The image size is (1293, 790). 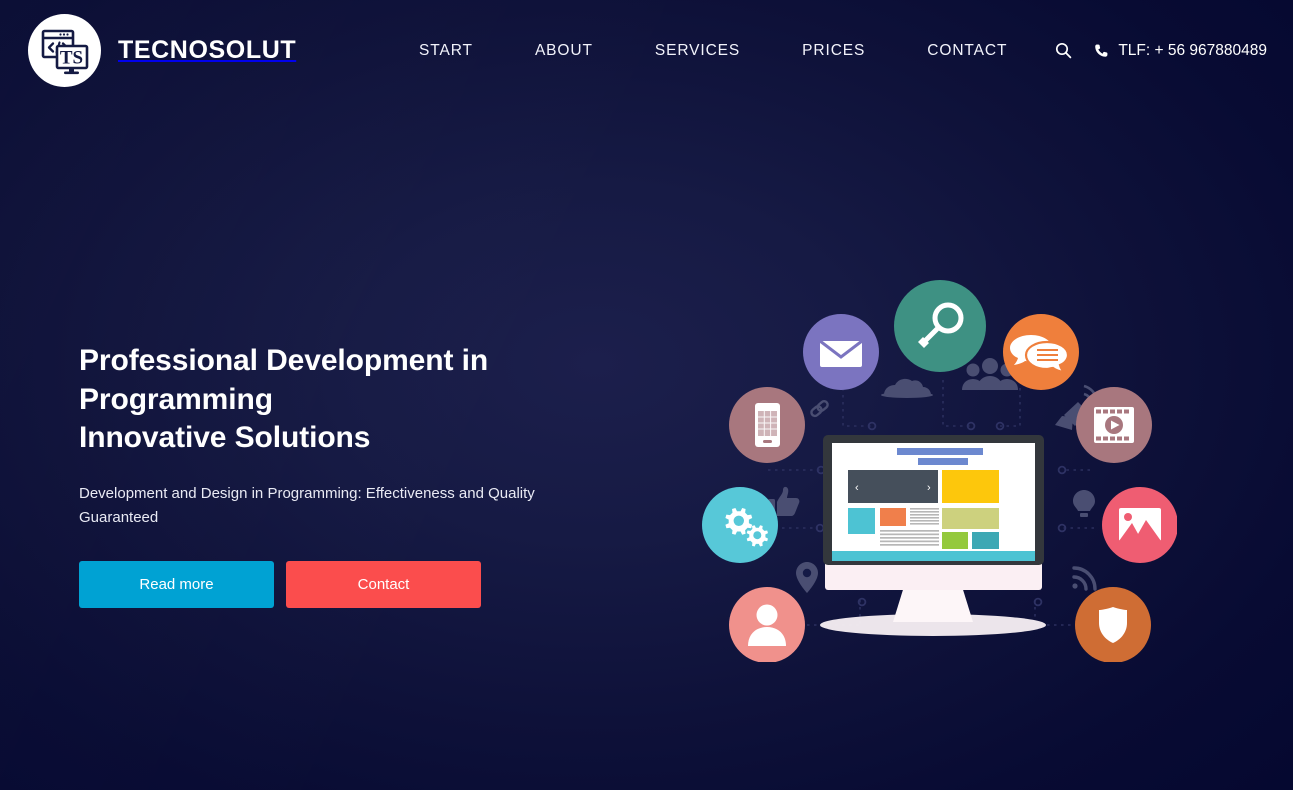 I want to click on bulb-ghost-icon, so click(x=1084, y=503).